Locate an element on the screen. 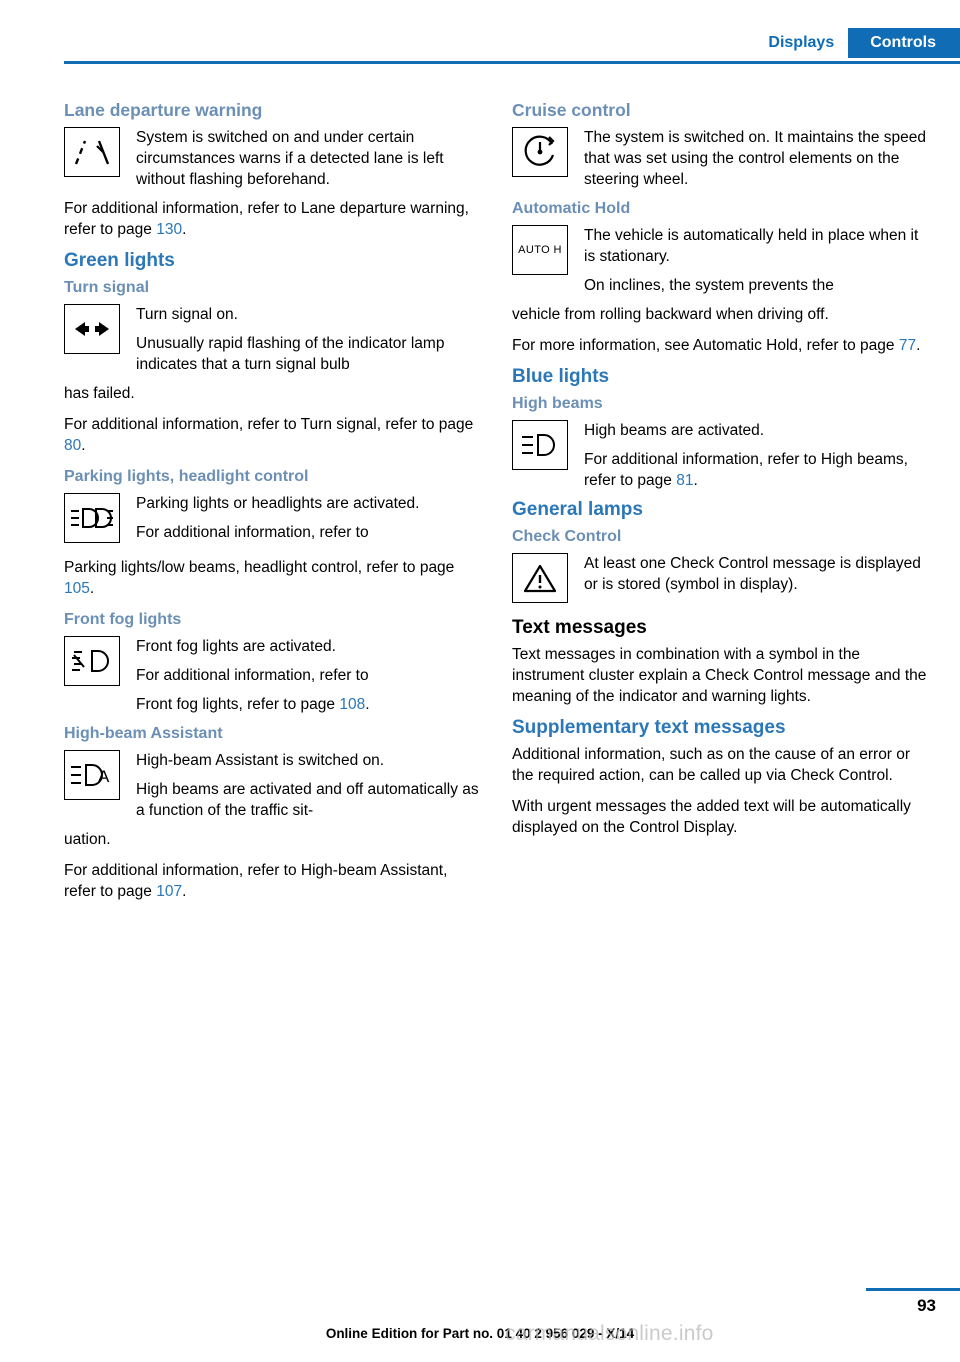  tab-displays: Displays is located at coordinates (801, 46).